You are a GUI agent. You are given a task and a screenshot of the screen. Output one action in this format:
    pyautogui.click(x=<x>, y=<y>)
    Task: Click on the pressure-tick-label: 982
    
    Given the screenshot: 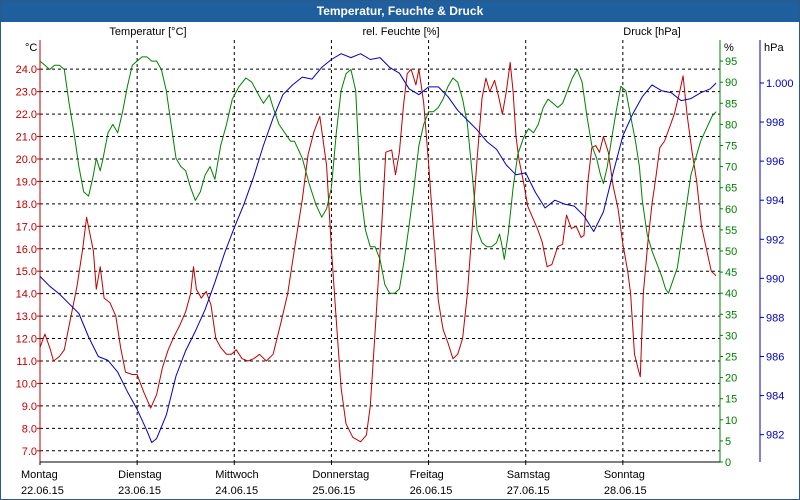 What is the action you would take?
    pyautogui.click(x=775, y=436)
    